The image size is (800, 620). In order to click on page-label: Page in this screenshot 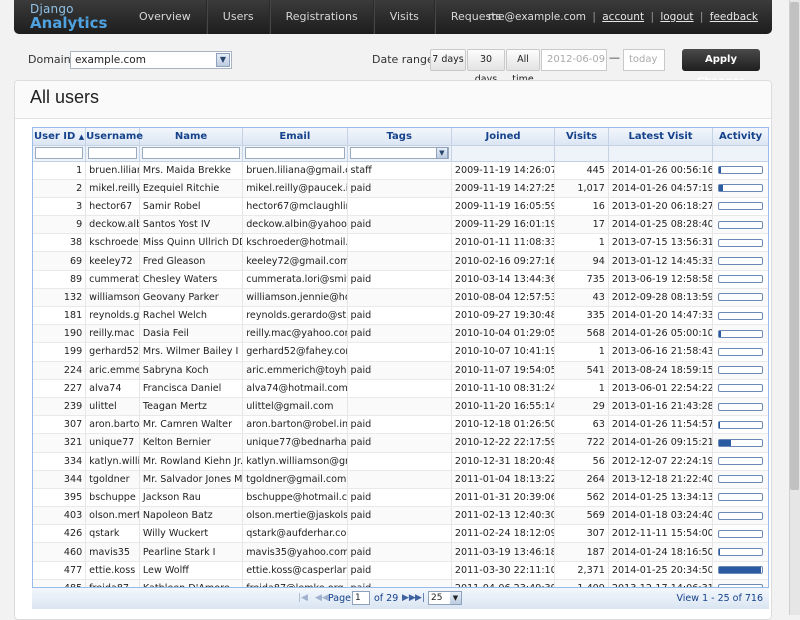, I will do `click(339, 598)`.